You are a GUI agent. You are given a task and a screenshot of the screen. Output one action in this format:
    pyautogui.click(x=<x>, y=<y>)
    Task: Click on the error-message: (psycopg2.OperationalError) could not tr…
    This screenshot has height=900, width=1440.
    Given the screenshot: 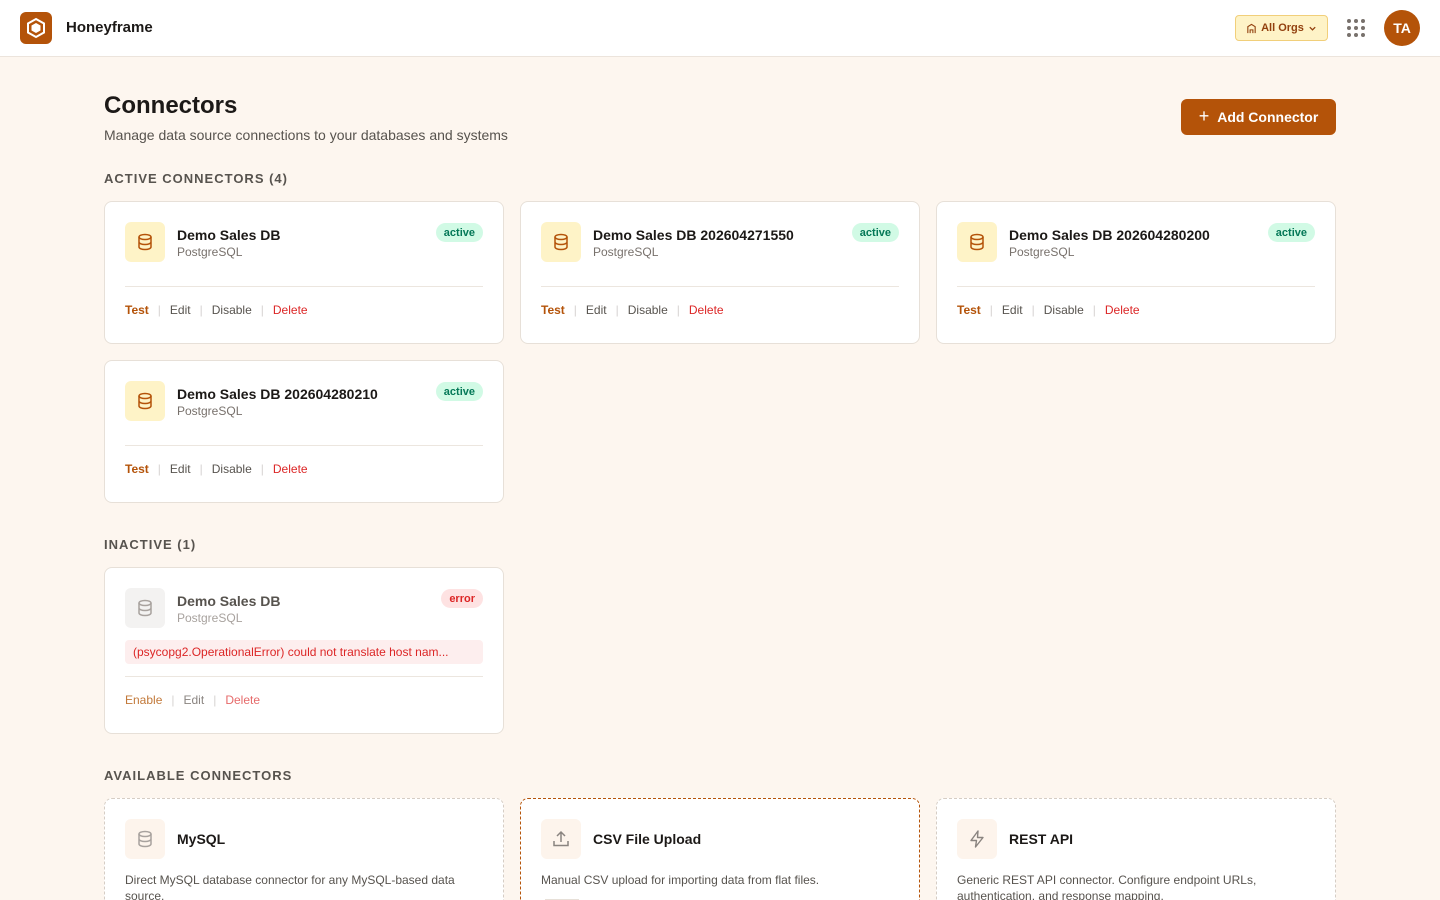 What is the action you would take?
    pyautogui.click(x=304, y=652)
    